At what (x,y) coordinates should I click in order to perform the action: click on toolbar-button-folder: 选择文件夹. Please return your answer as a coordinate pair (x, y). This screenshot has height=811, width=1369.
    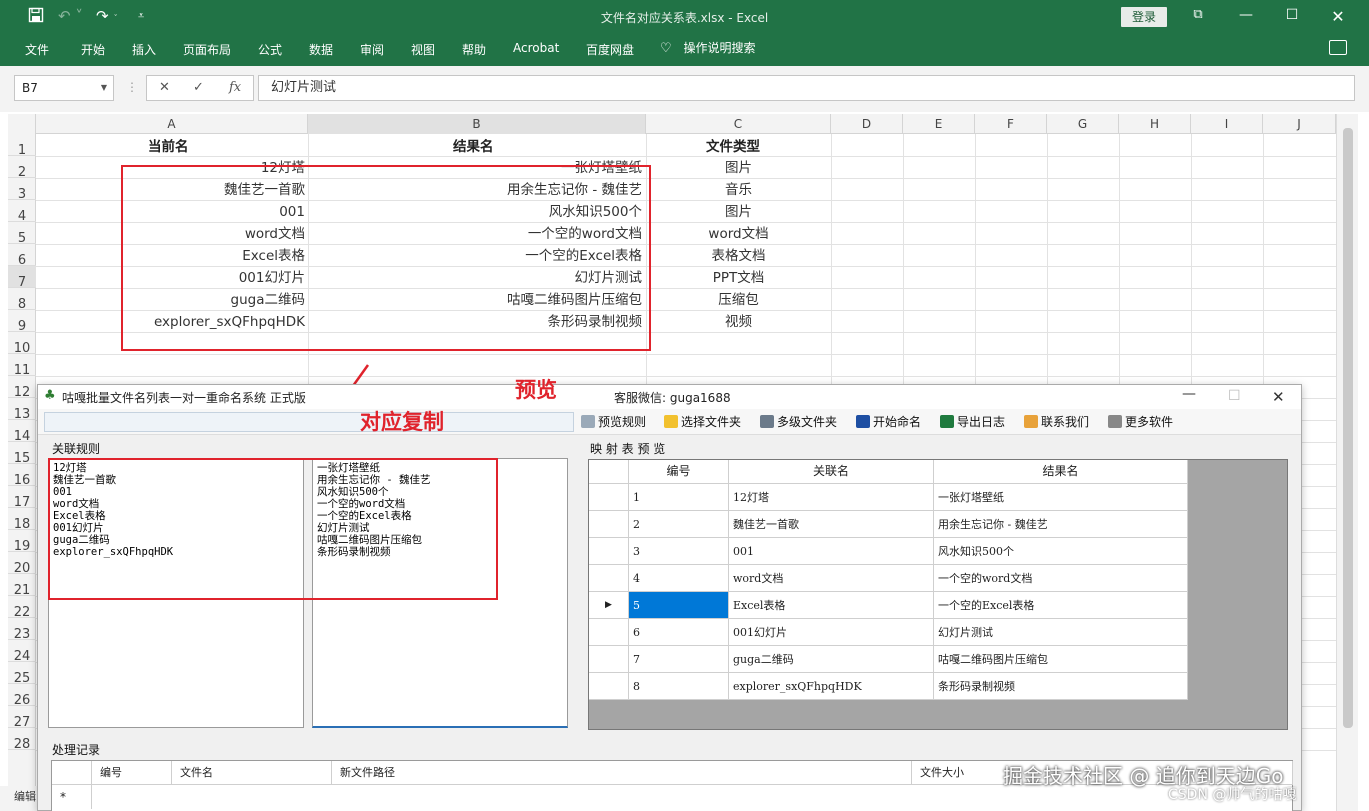
    Looking at the image, I should click on (702, 421).